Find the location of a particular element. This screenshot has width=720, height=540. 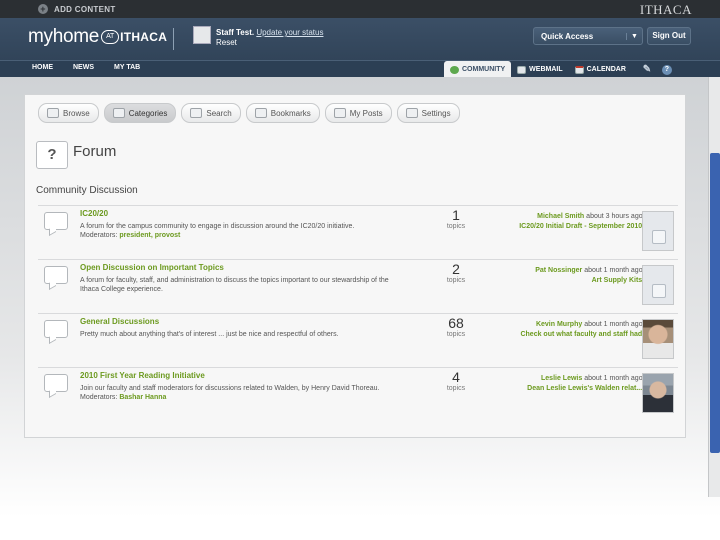

calendar-icon is located at coordinates (579, 69).